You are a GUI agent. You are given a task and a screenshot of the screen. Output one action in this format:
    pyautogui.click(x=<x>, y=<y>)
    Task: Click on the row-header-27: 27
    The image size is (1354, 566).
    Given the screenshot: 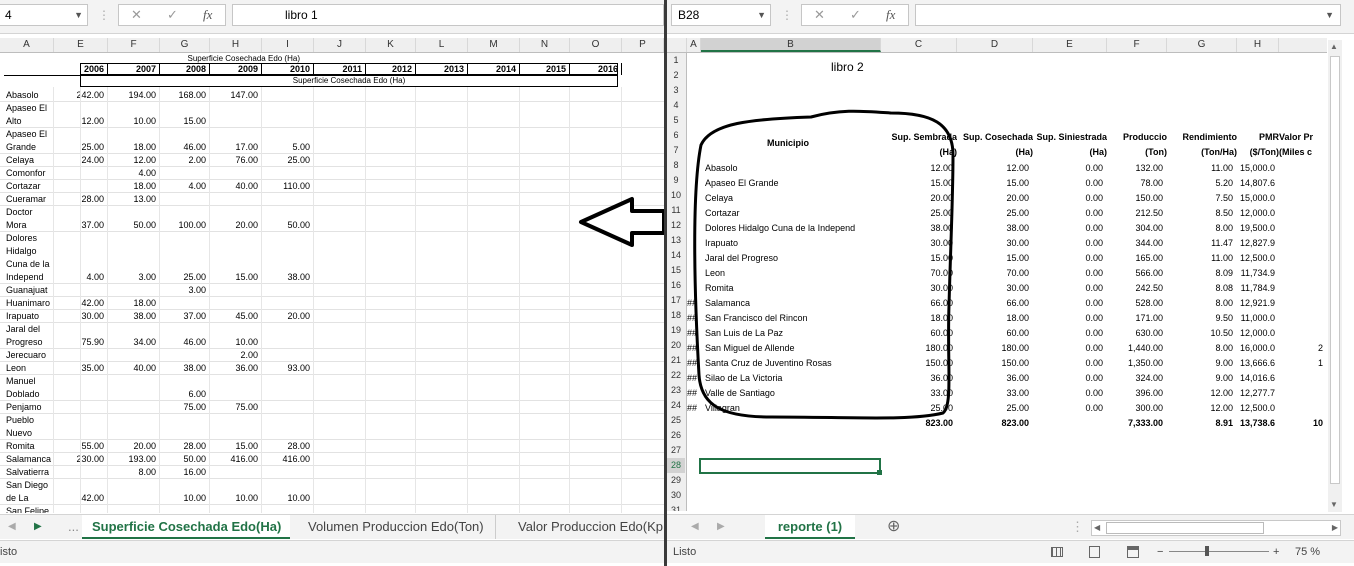 What is the action you would take?
    pyautogui.click(x=676, y=450)
    